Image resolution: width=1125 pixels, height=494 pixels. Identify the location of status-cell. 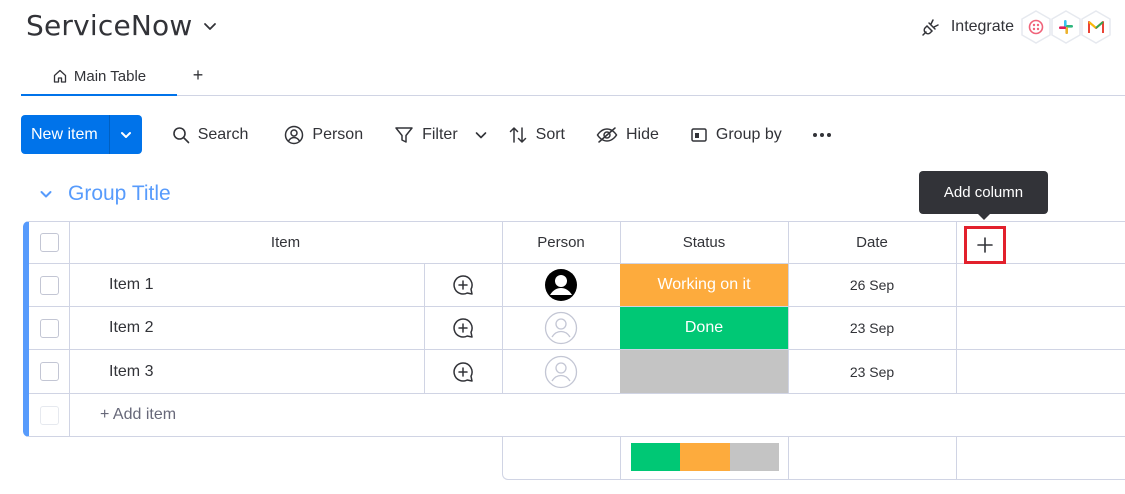
(704, 371).